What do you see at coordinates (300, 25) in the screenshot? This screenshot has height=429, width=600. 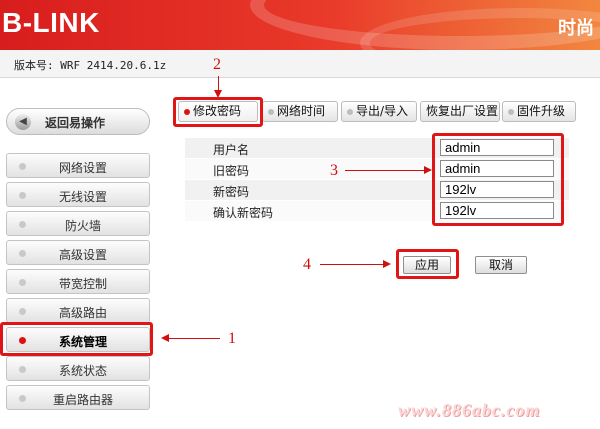 I see `header-banner: B-LINK 时尚` at bounding box center [300, 25].